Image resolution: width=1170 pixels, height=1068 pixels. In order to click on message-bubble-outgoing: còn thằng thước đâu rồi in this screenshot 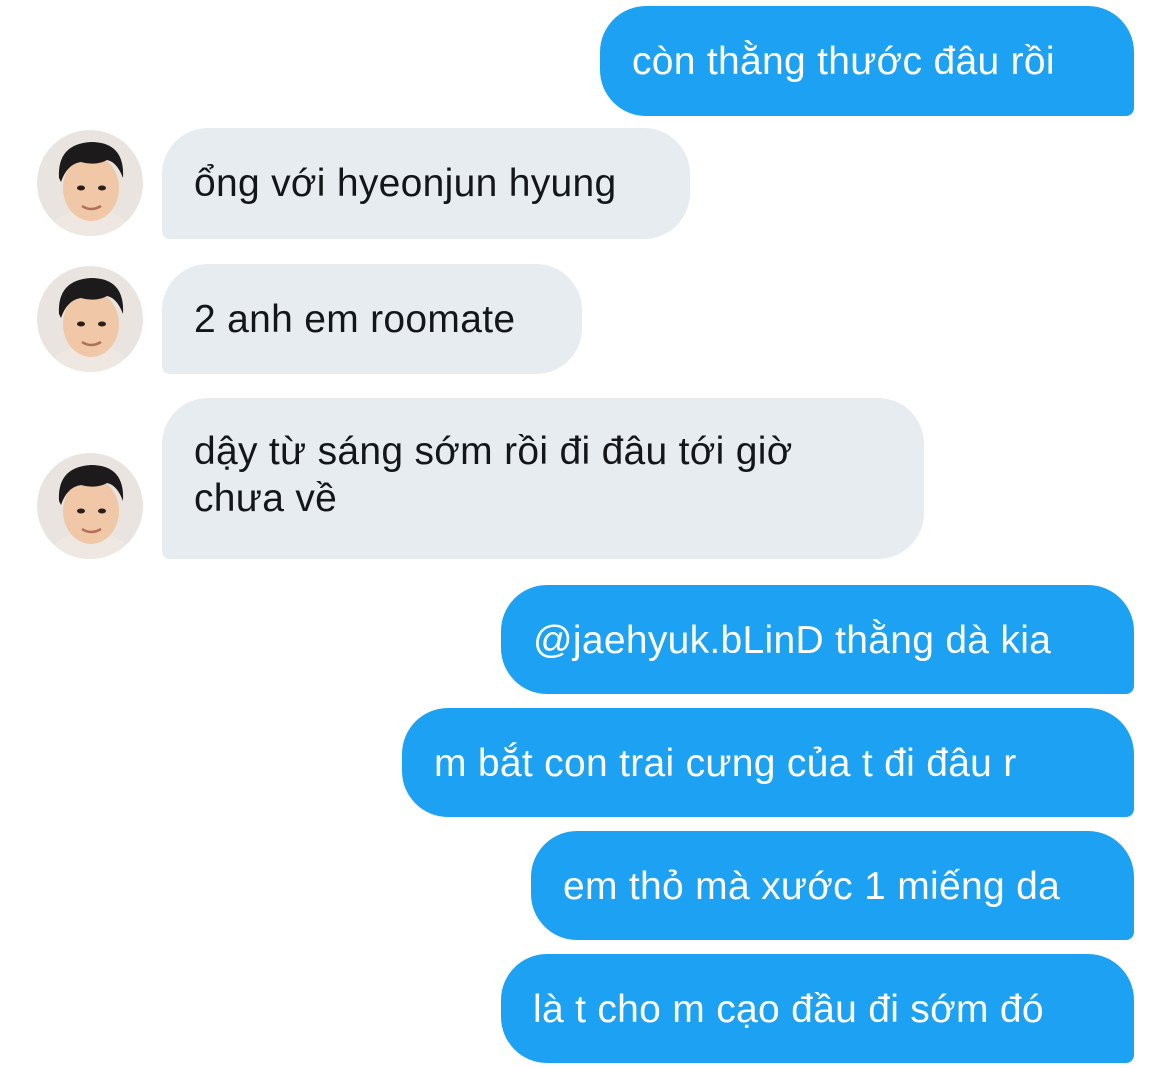, I will do `click(867, 61)`.